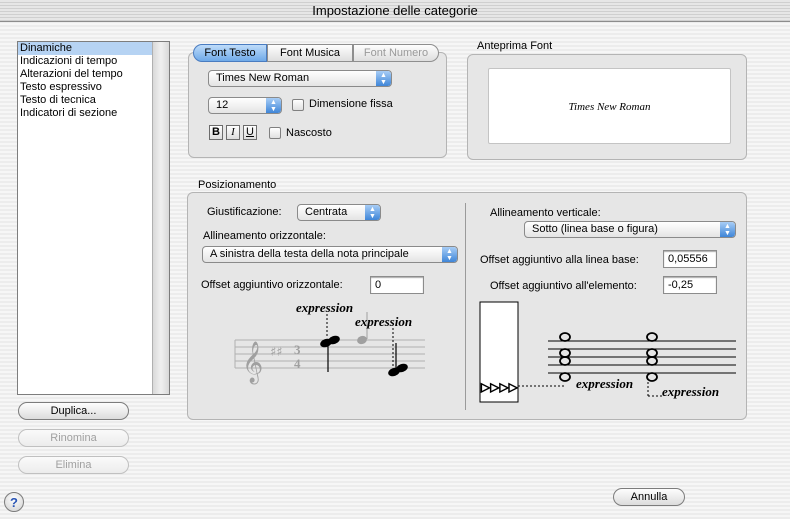 The image size is (790, 519). I want to click on font-size-popup: 12 ▲ ▼, so click(245, 105).